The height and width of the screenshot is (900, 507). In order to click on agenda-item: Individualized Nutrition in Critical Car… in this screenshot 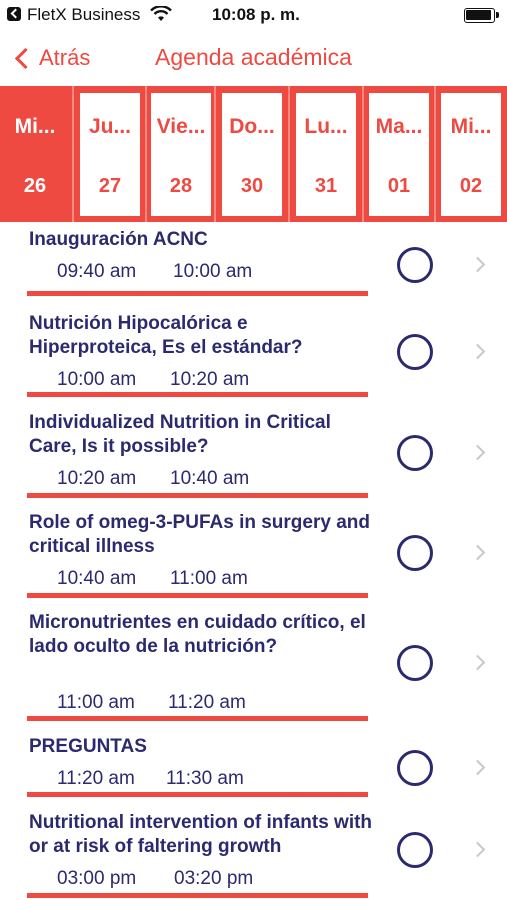, I will do `click(253, 453)`.